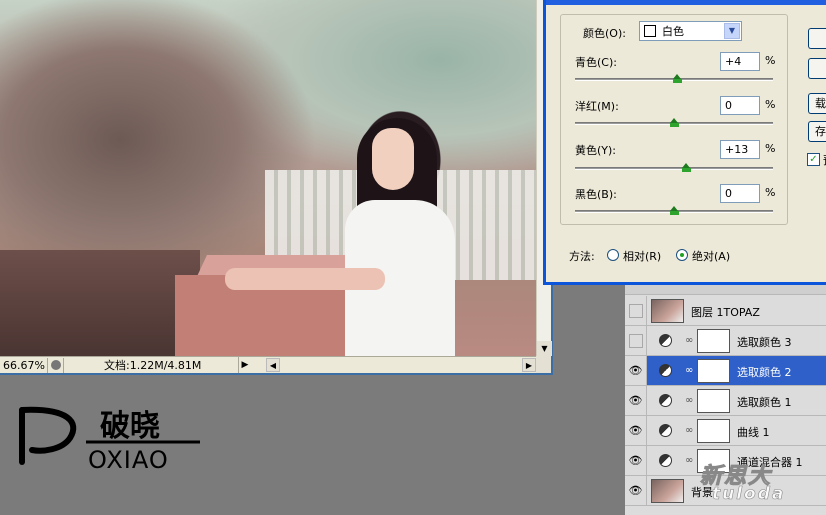  What do you see at coordinates (674, 122) in the screenshot?
I see `magenta-slider-thumb` at bounding box center [674, 122].